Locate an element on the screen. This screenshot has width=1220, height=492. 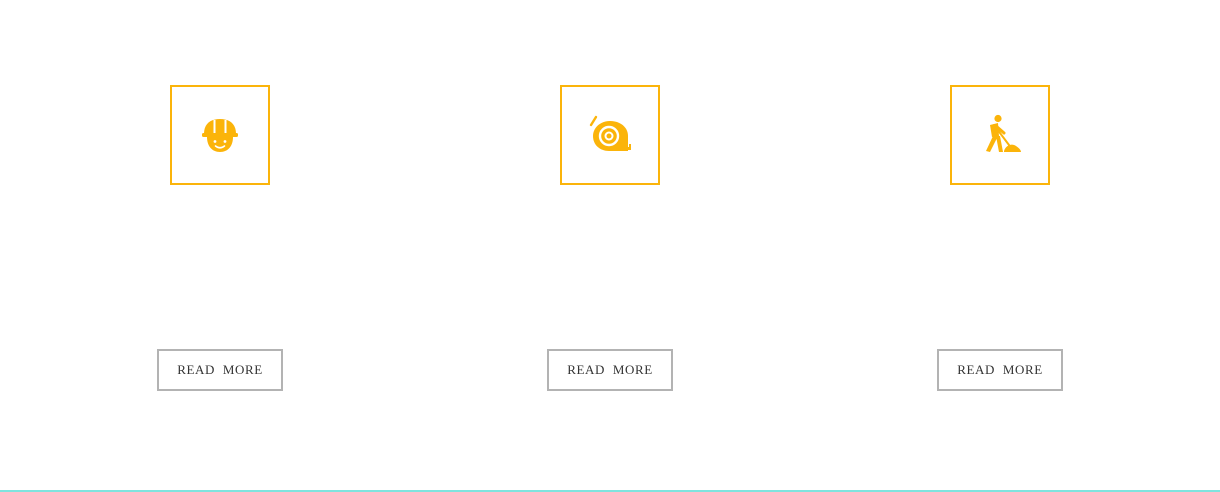
tape-measure-icon is located at coordinates (610, 133).